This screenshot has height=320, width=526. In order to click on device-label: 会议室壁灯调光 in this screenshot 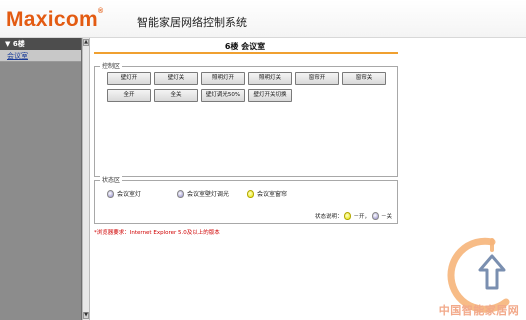, I will do `click(208, 194)`.